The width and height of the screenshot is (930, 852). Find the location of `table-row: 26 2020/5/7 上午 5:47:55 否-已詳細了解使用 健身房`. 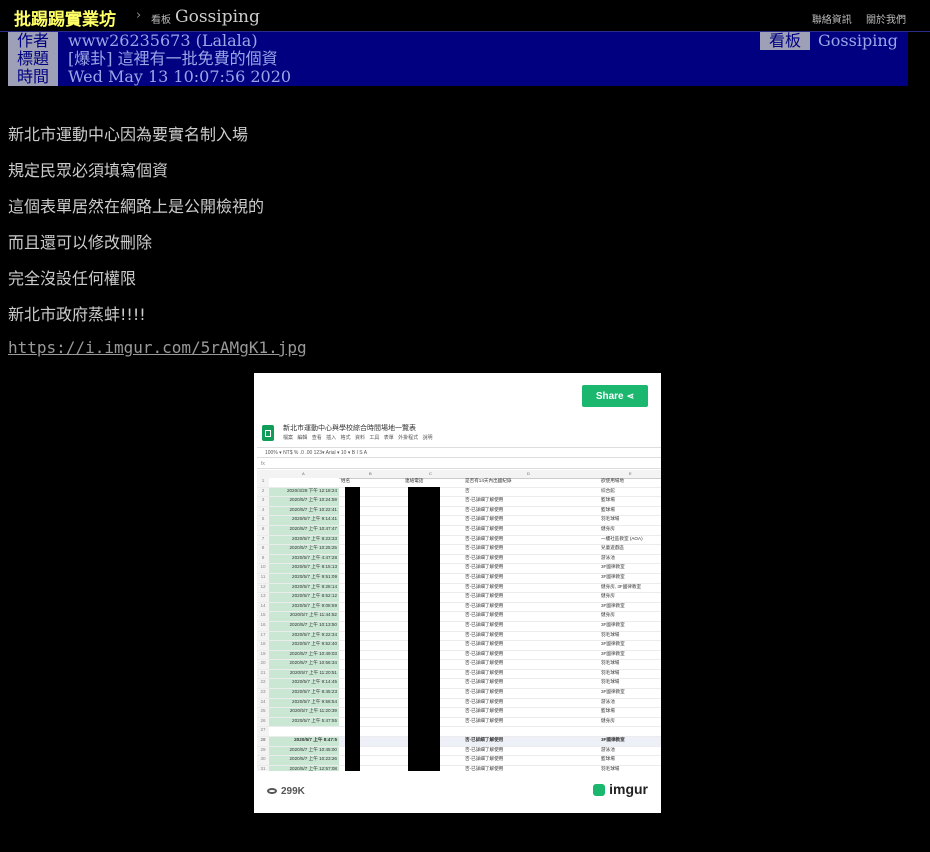

table-row: 26 2020/5/7 上午 5:47:55 否-已詳細了解使用 健身房 is located at coordinates (459, 722).